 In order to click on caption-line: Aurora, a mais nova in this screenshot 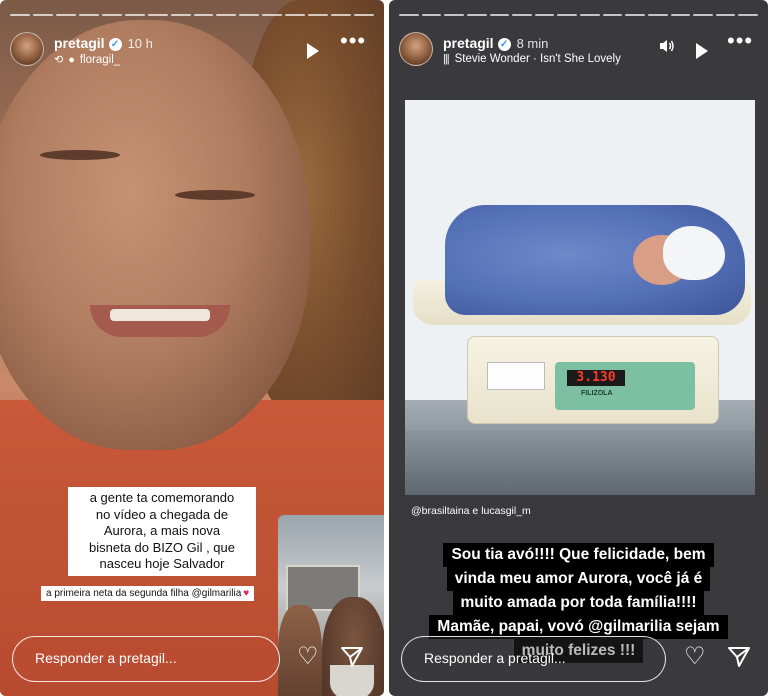, I will do `click(162, 530)`.